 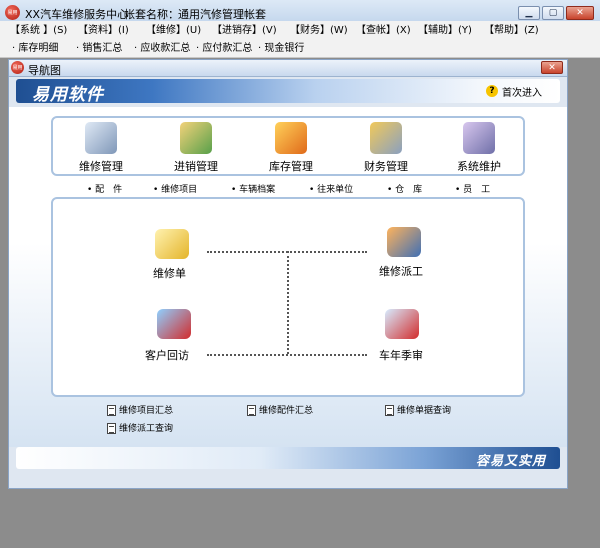 I want to click on nav-close-button: ✕, so click(x=552, y=67).